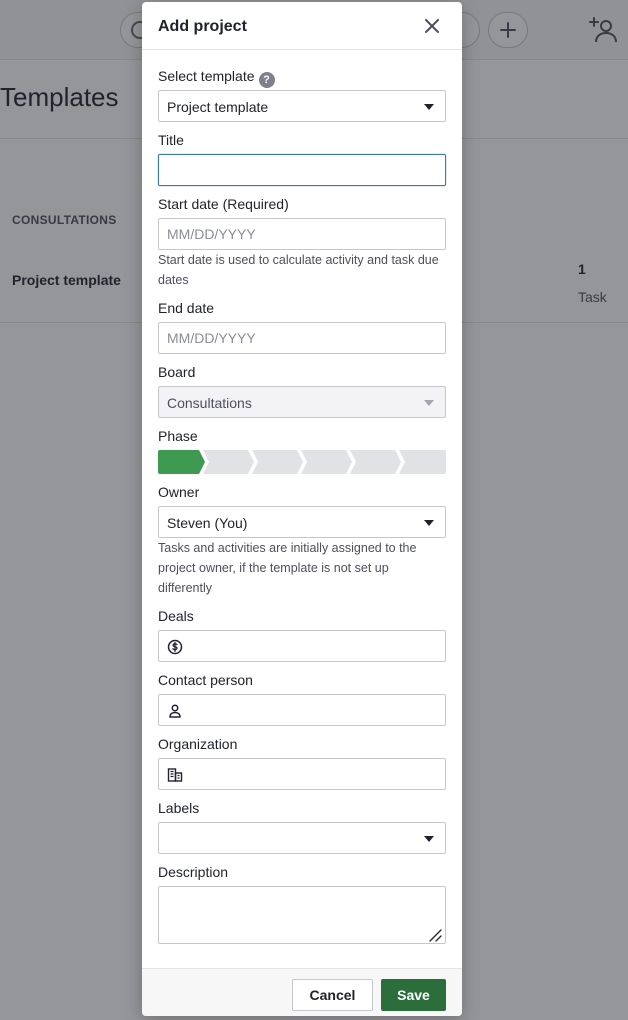  Describe the element at coordinates (223, 204) in the screenshot. I see `start-date-label: Start date (Required)` at that location.